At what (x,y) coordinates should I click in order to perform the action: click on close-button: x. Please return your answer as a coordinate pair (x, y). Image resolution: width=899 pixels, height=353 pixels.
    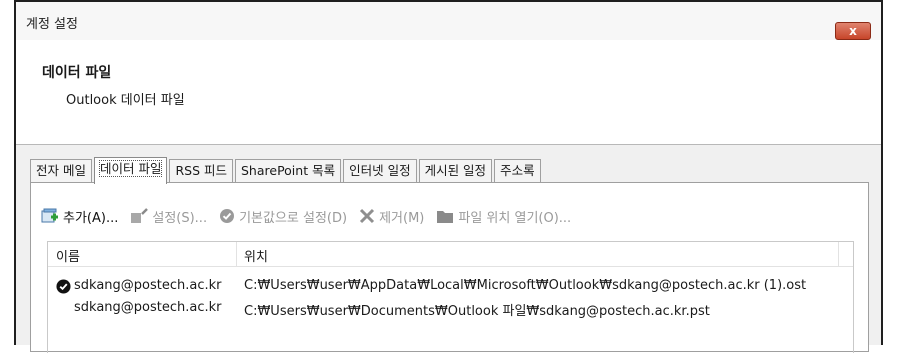
    Looking at the image, I should click on (853, 31).